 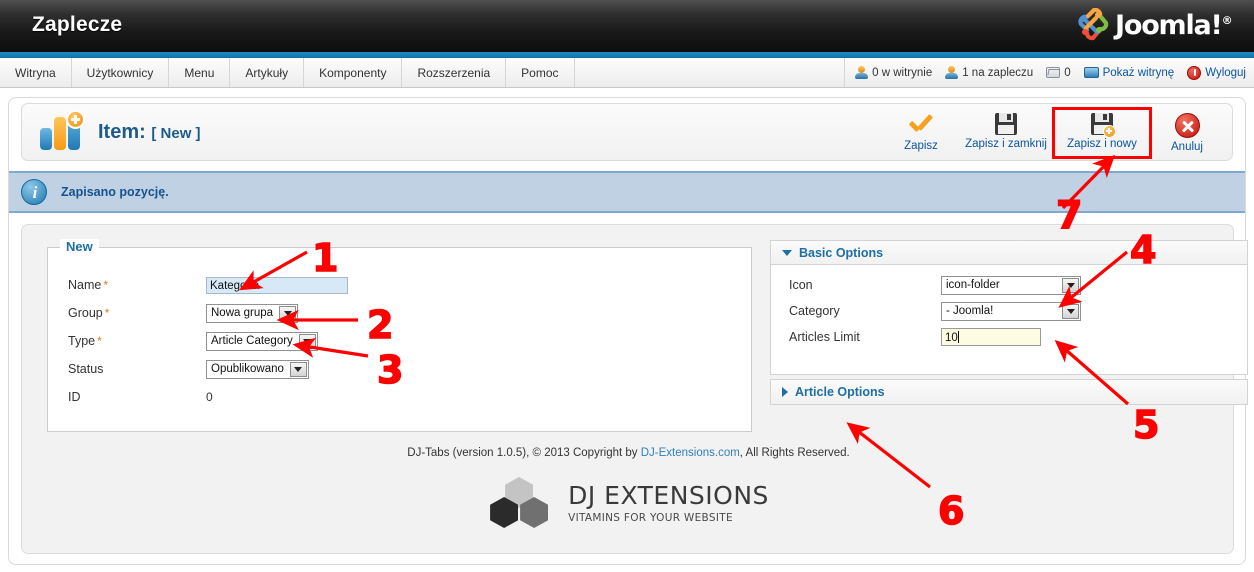 What do you see at coordinates (1009, 253) in the screenshot?
I see `basic-options-header: Basic Options` at bounding box center [1009, 253].